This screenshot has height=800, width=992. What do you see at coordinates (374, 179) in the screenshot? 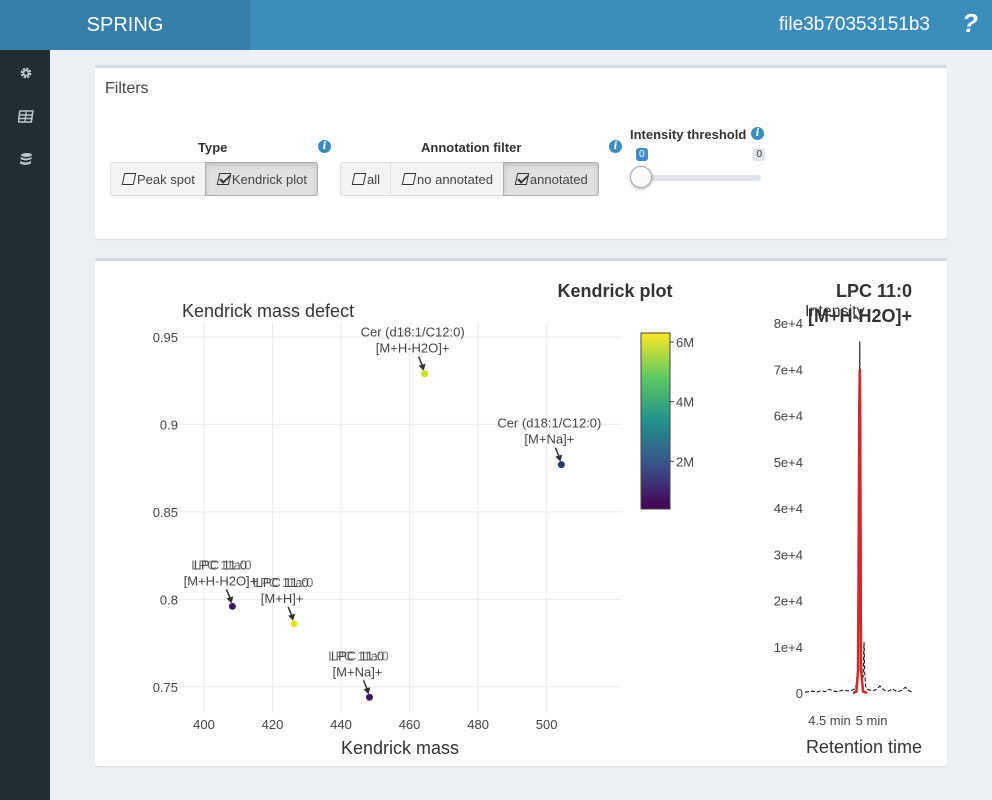
I see `all-label: all` at bounding box center [374, 179].